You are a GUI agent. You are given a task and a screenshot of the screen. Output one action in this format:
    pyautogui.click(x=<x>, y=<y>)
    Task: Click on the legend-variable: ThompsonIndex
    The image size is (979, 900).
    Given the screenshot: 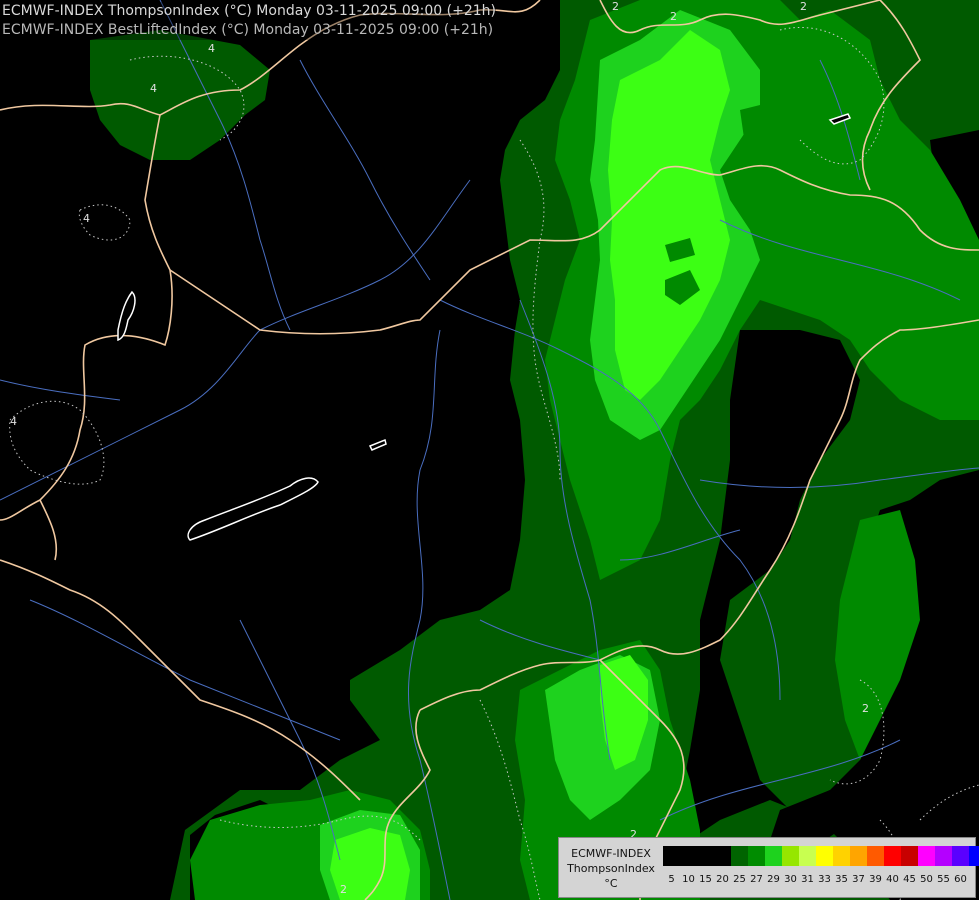 What is the action you would take?
    pyautogui.click(x=611, y=868)
    